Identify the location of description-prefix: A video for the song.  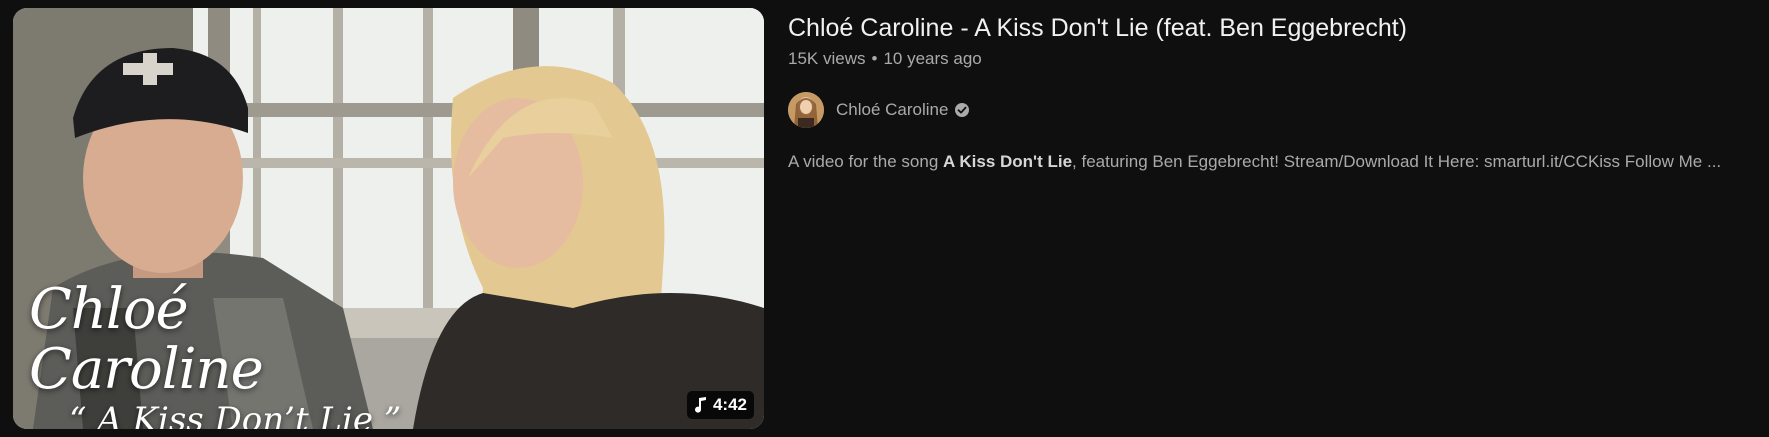
(865, 161).